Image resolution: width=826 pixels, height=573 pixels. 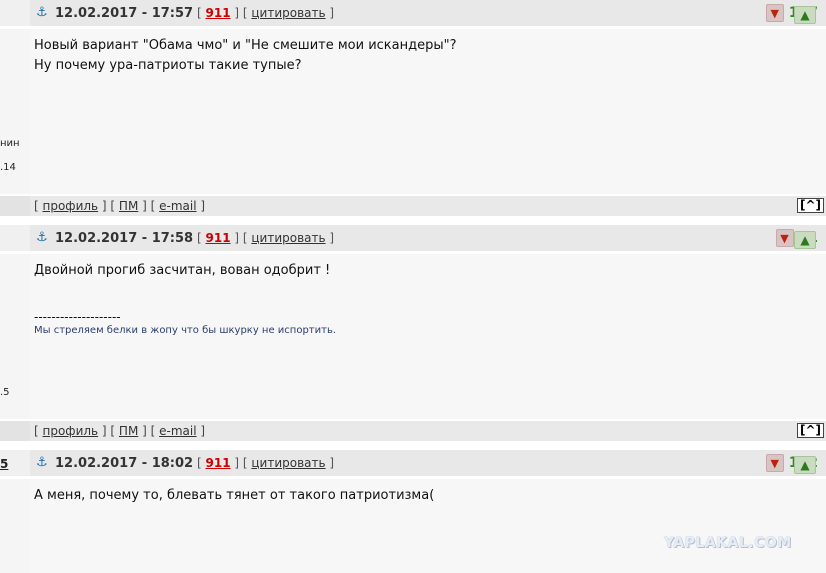 What do you see at coordinates (124, 13) in the screenshot?
I see `post-date: 12.02.2017 - 17:57` at bounding box center [124, 13].